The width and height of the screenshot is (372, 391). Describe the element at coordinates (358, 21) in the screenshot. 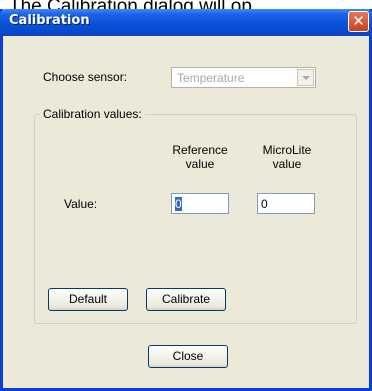

I see `close-icon: ✕` at that location.